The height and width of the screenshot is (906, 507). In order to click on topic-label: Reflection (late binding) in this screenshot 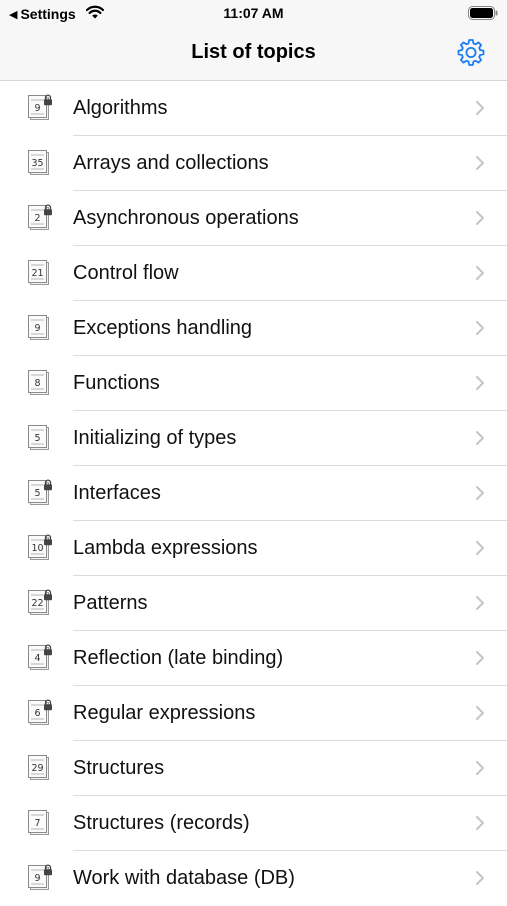, I will do `click(178, 658)`.